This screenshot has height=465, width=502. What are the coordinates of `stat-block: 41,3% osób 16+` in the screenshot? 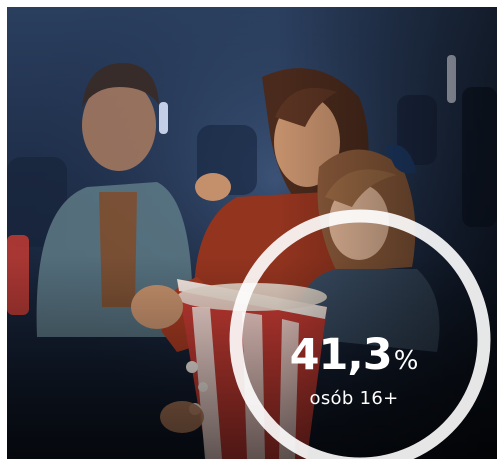 It's located at (354, 369).